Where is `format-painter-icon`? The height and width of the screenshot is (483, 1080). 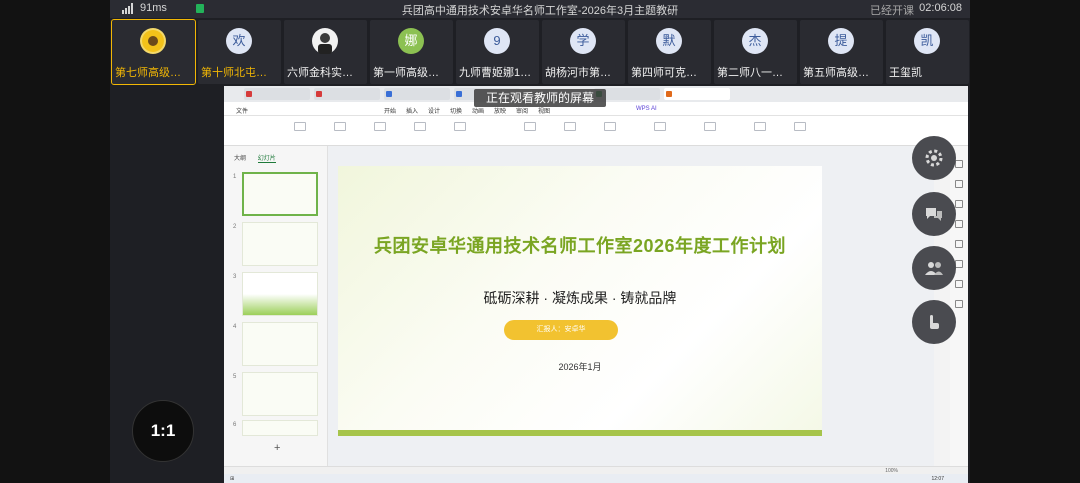 format-painter-icon is located at coordinates (340, 126).